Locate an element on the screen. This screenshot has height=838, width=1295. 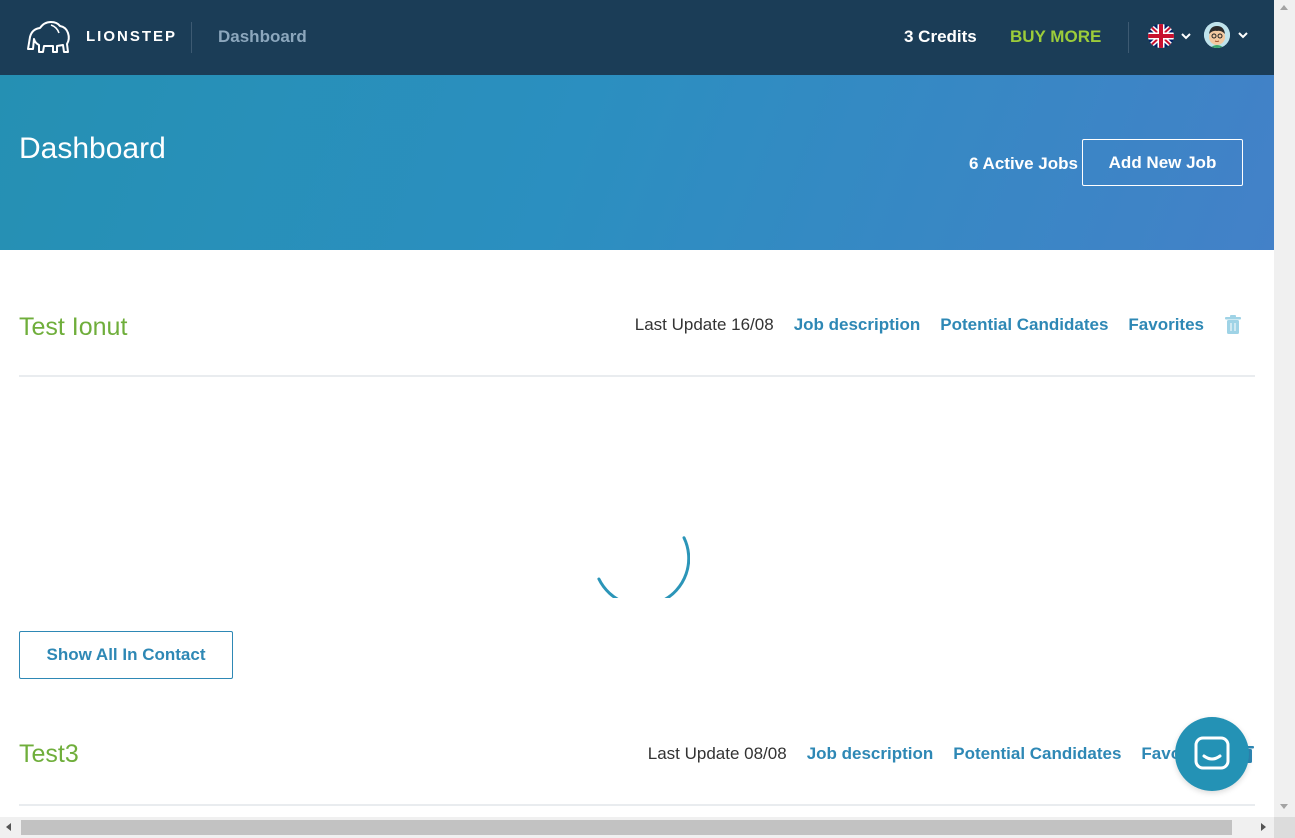
scroll-right-arrow-icon is located at coordinates (1263, 827).